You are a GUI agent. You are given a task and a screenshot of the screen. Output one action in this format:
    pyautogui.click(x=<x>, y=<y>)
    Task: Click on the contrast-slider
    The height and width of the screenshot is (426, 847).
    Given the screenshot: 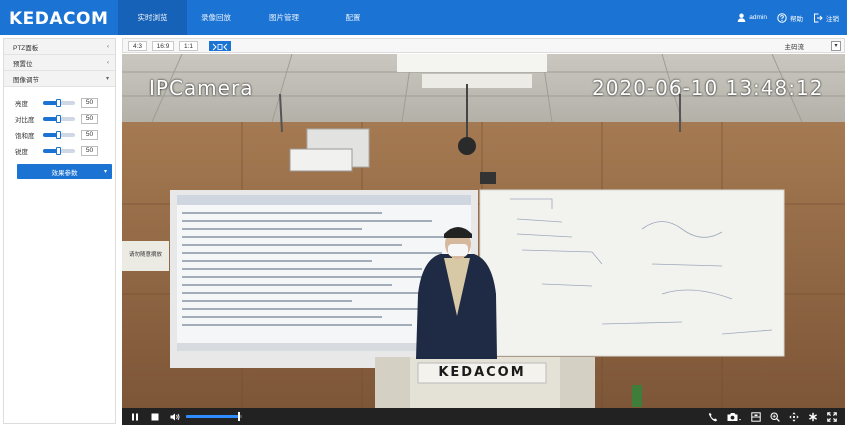 What is the action you would take?
    pyautogui.click(x=59, y=119)
    